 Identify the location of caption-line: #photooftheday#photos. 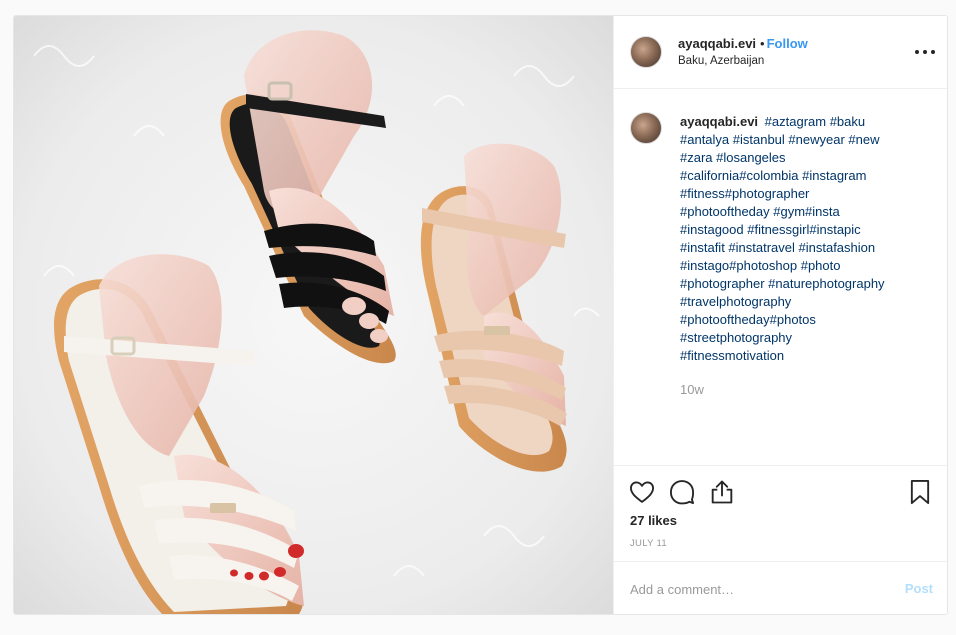
(748, 319).